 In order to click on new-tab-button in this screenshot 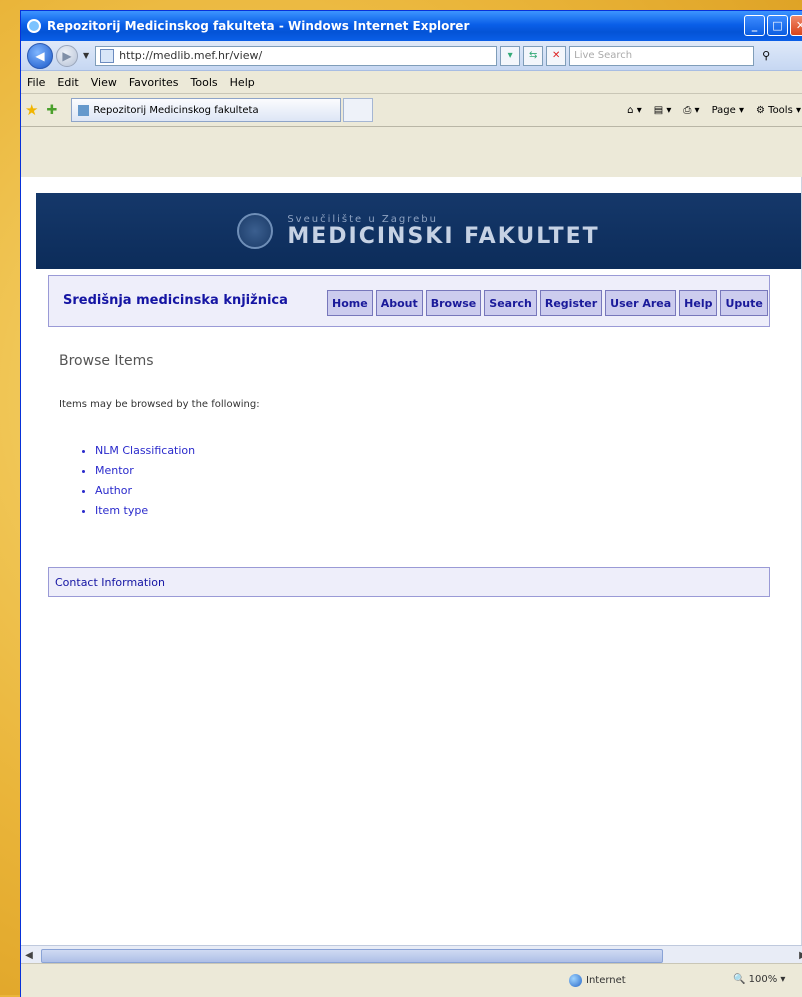, I will do `click(358, 110)`.